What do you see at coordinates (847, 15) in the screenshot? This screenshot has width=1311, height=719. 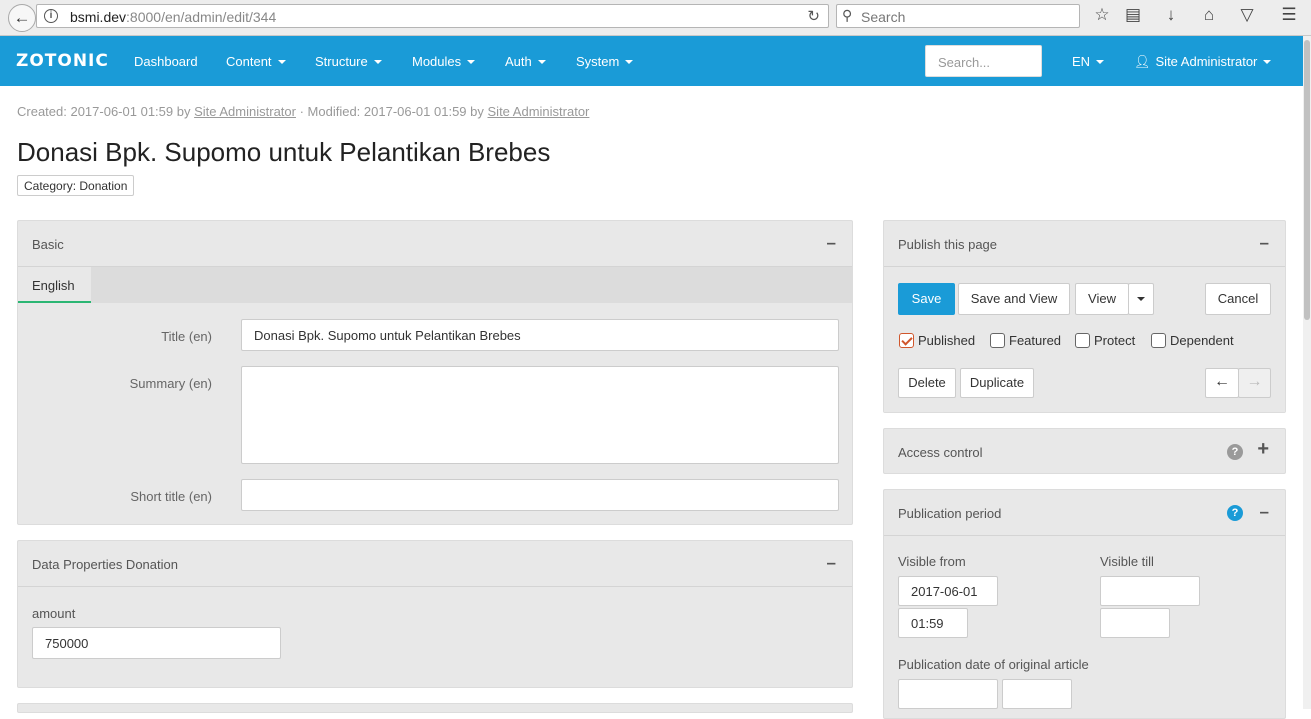 I see `search-icon: ⚲` at bounding box center [847, 15].